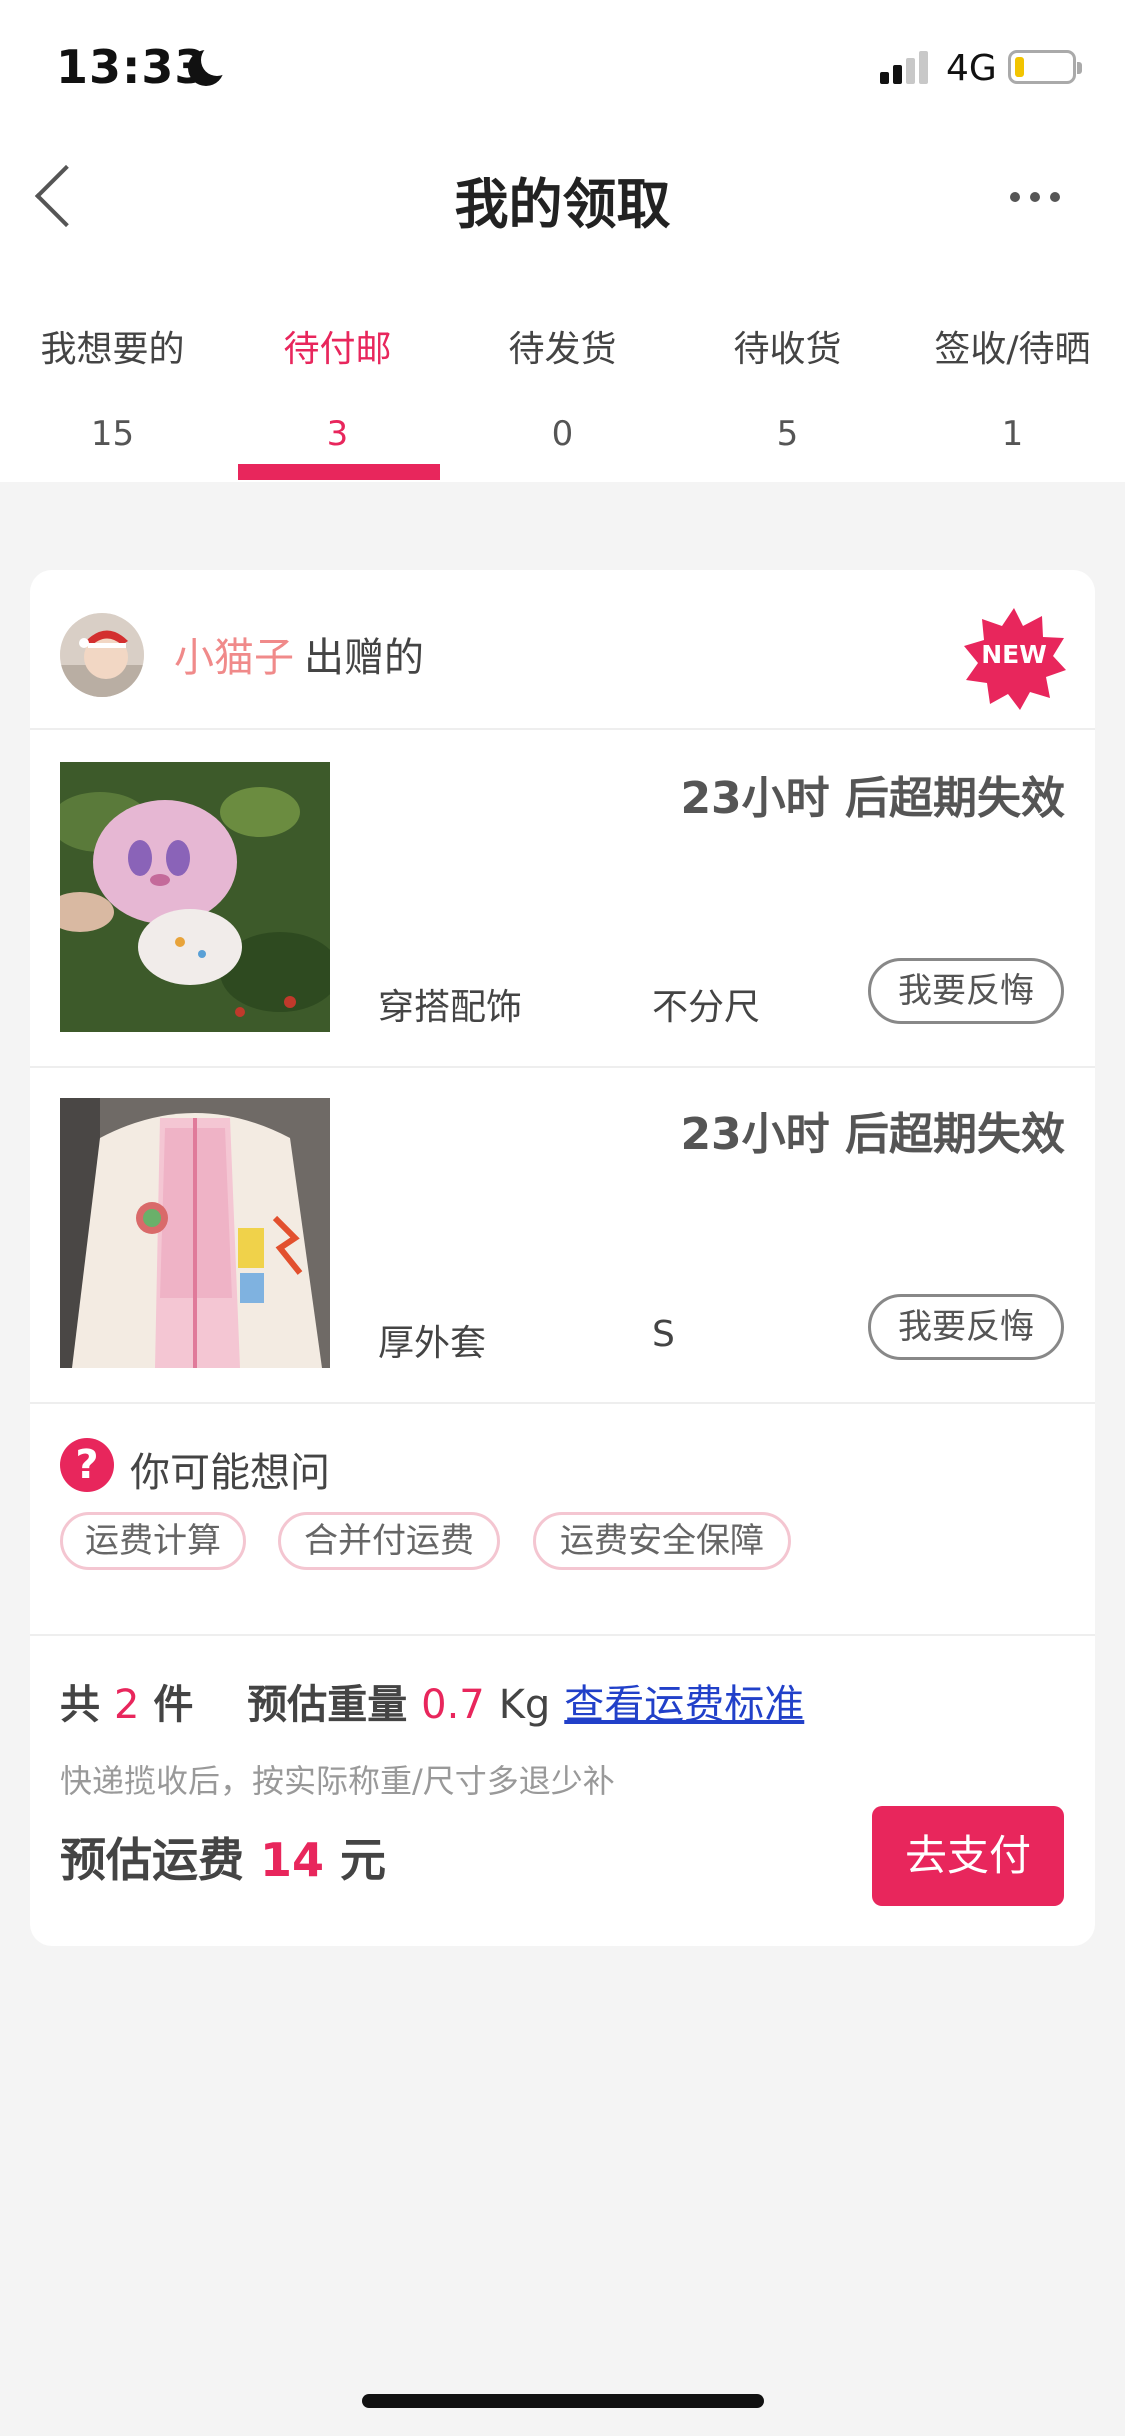 The width and height of the screenshot is (1125, 2436). I want to click on home-indicator, so click(563, 2401).